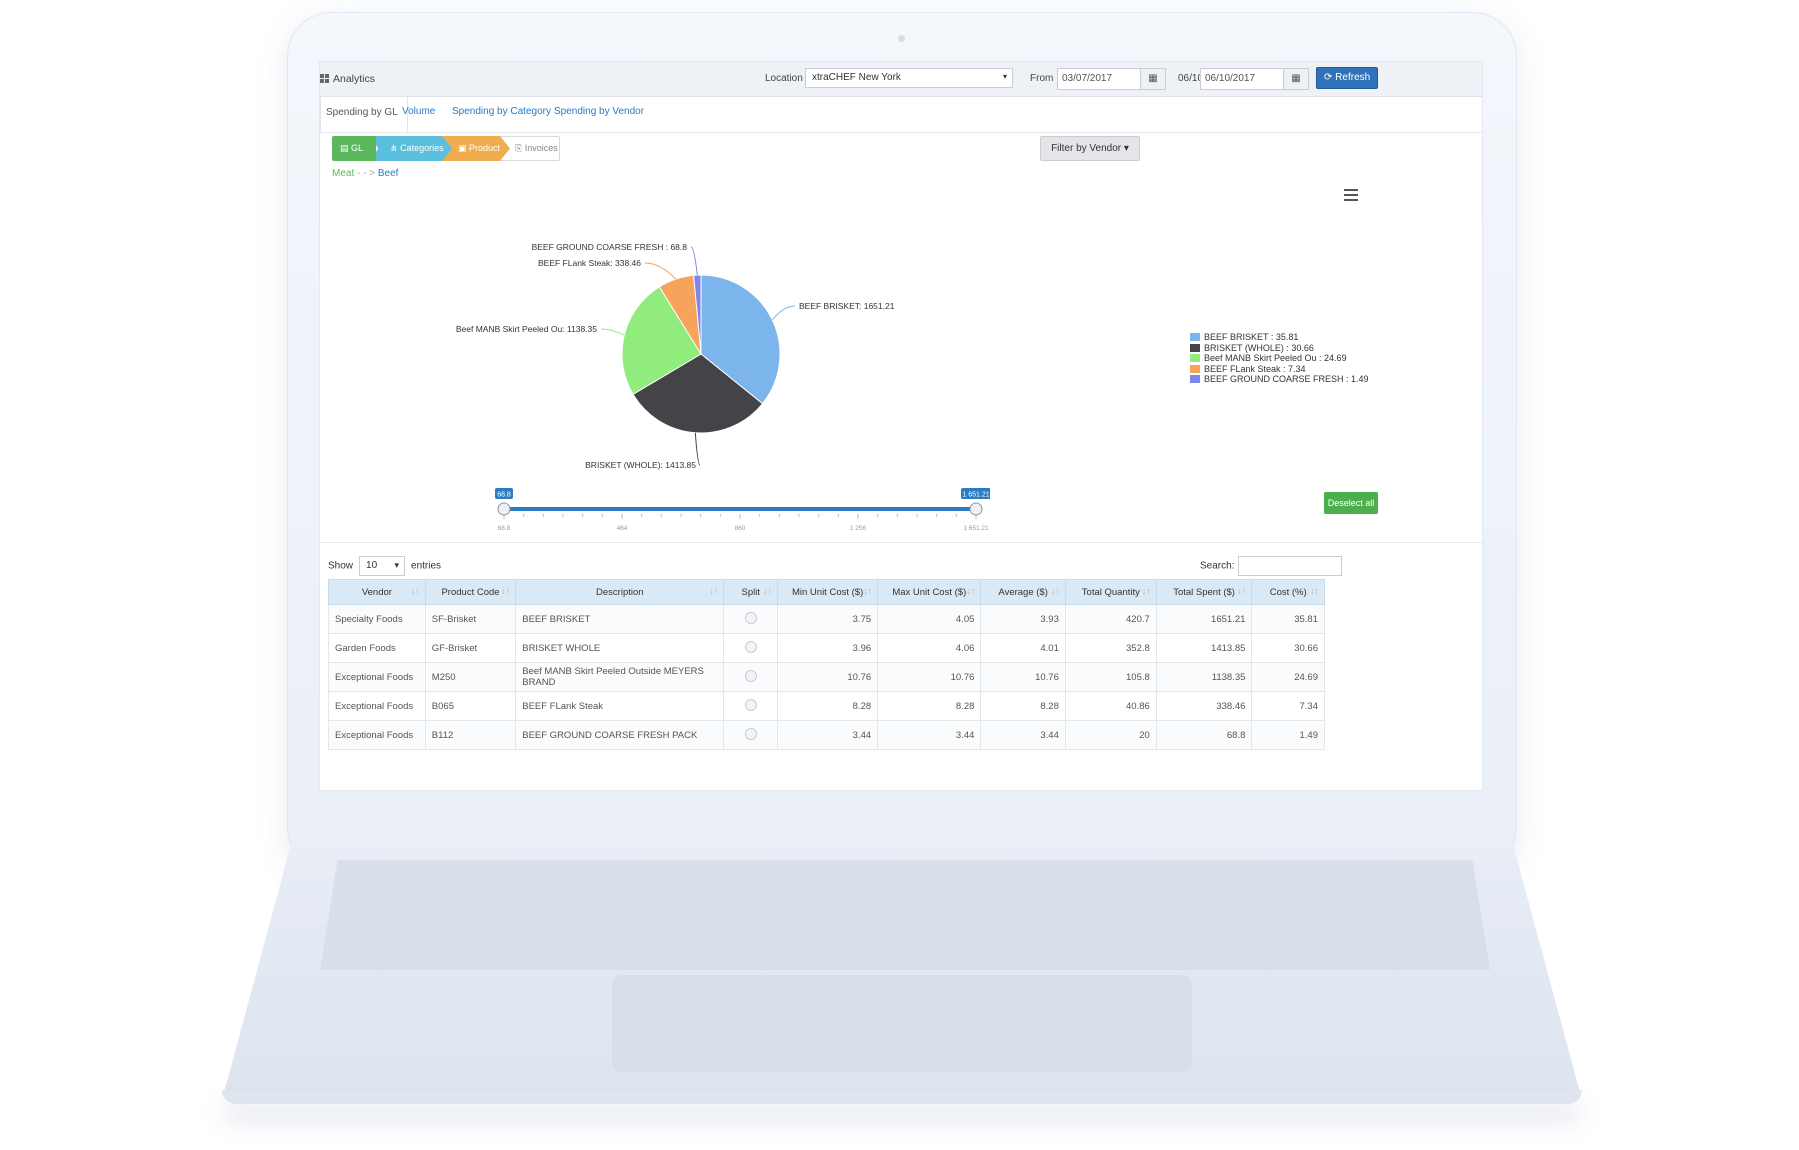 The image size is (1799, 1150). What do you see at coordinates (1296, 79) in the screenshot?
I see `to-calendar-icon: ▦` at bounding box center [1296, 79].